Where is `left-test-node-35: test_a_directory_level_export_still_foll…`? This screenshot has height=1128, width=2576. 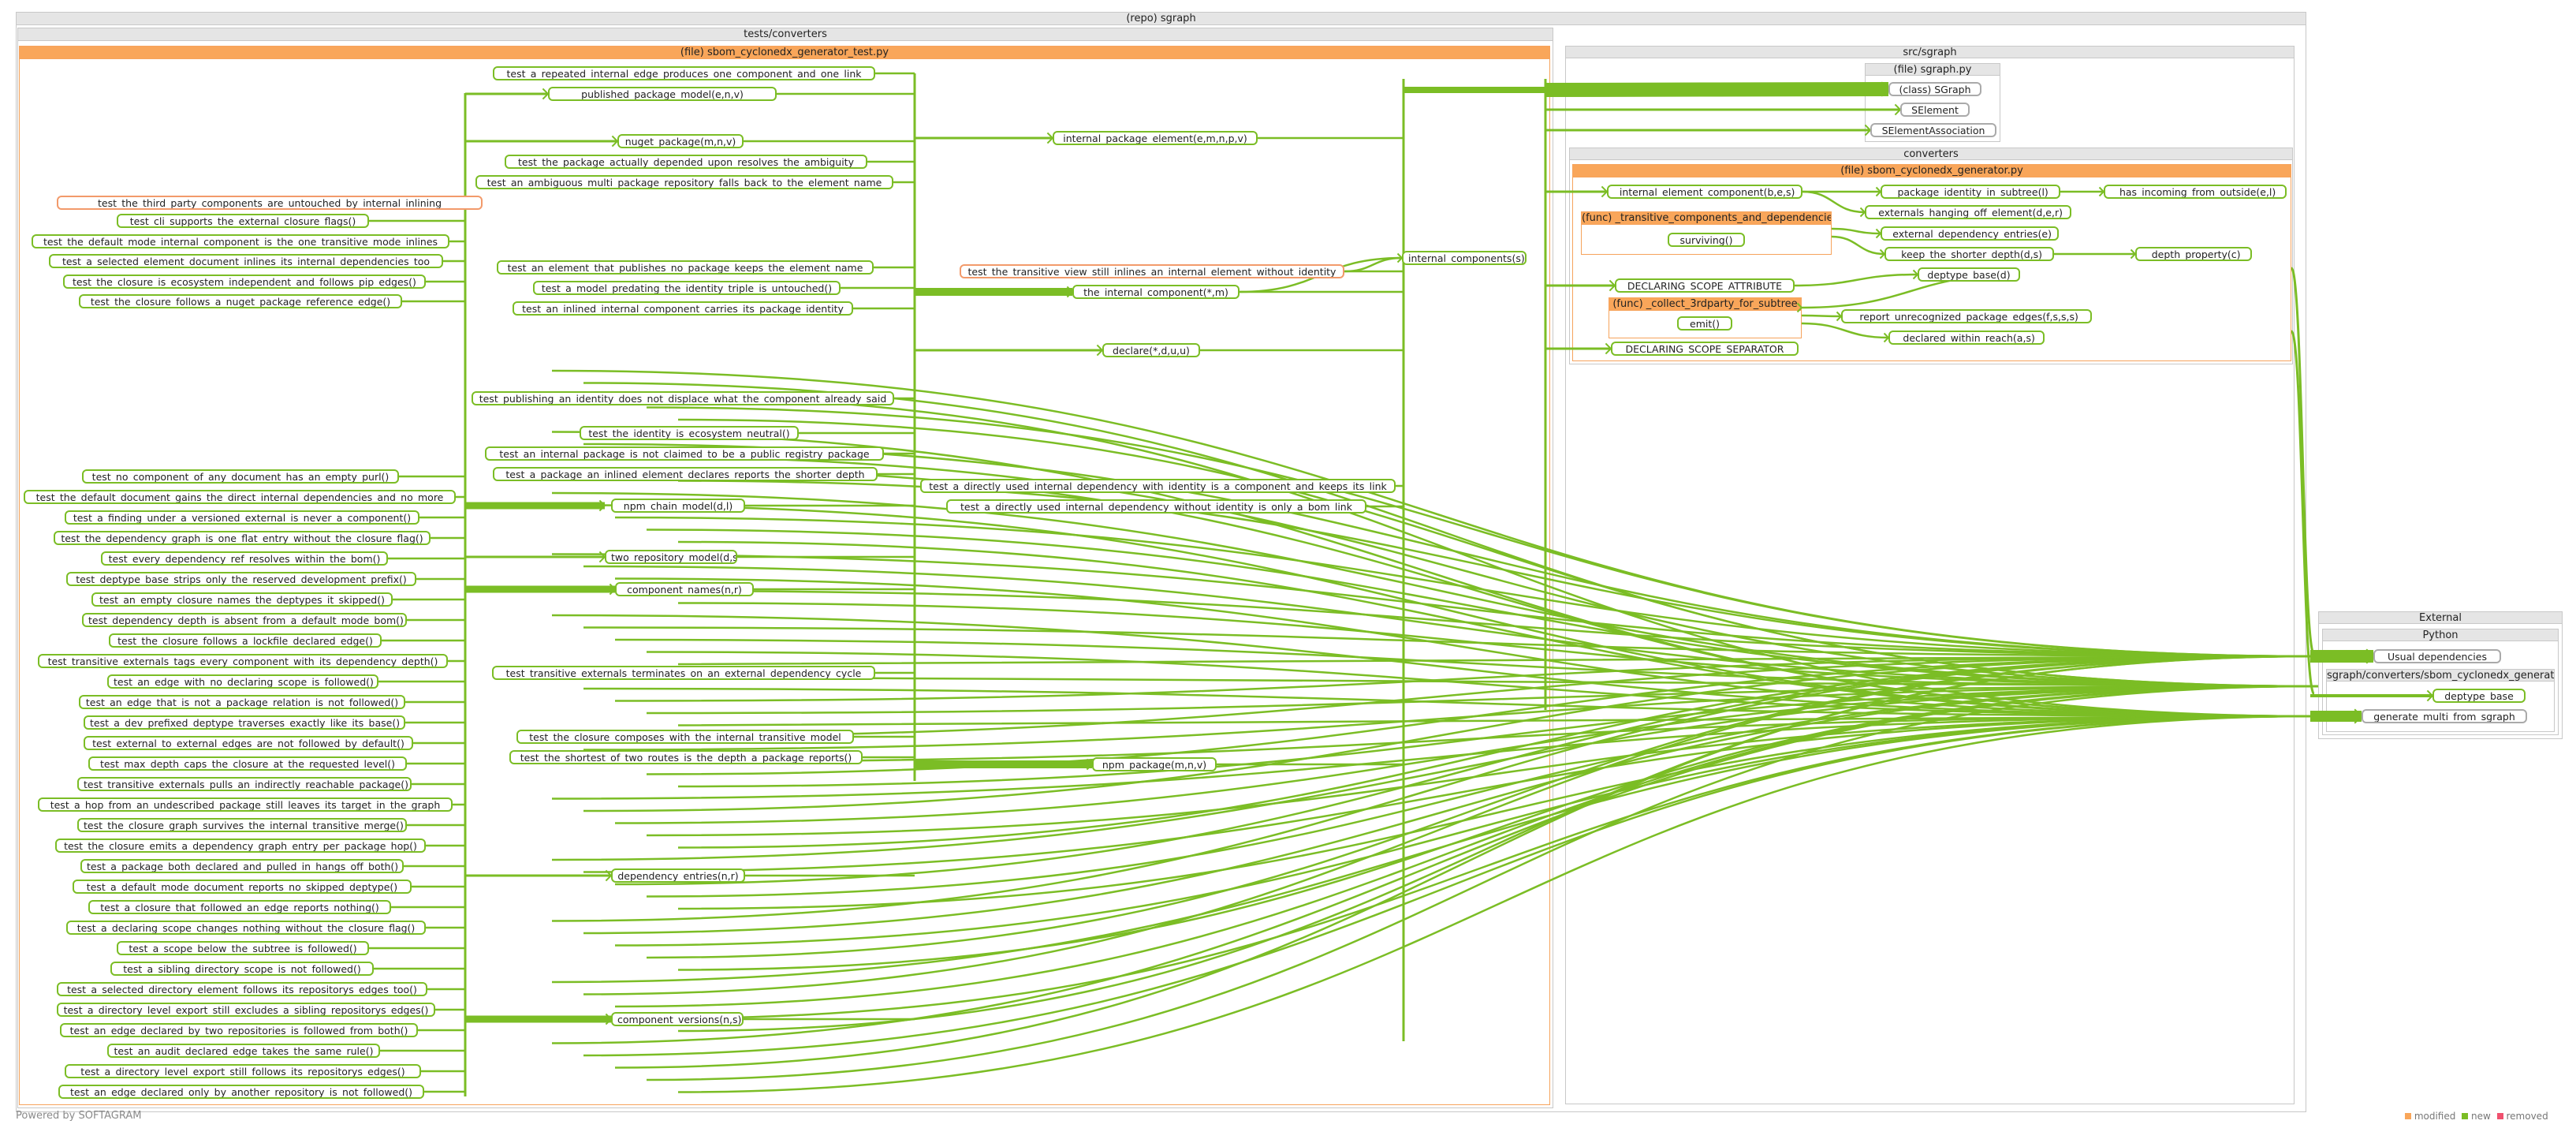 left-test-node-35: test_a_directory_level_export_still_foll… is located at coordinates (243, 1071).